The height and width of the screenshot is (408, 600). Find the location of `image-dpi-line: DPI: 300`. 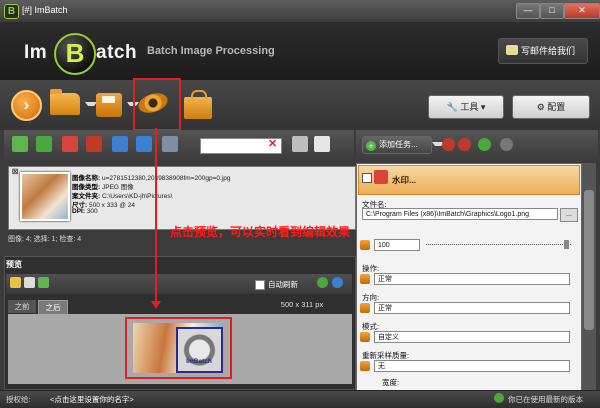

image-dpi-line: DPI: 300 is located at coordinates (85, 211).